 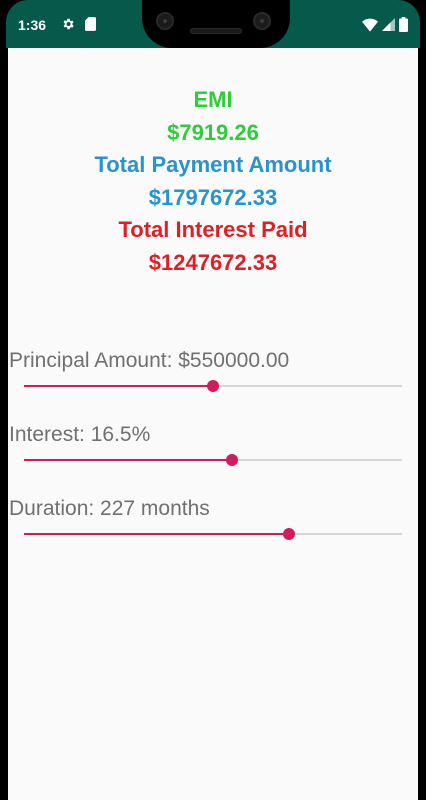 I want to click on front-camera-left, so click(x=165, y=21).